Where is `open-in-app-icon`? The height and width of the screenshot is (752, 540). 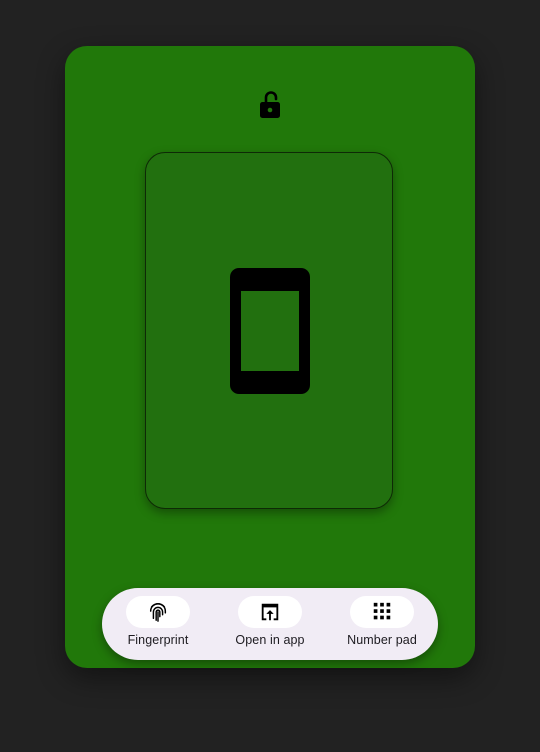 open-in-app-icon is located at coordinates (270, 612).